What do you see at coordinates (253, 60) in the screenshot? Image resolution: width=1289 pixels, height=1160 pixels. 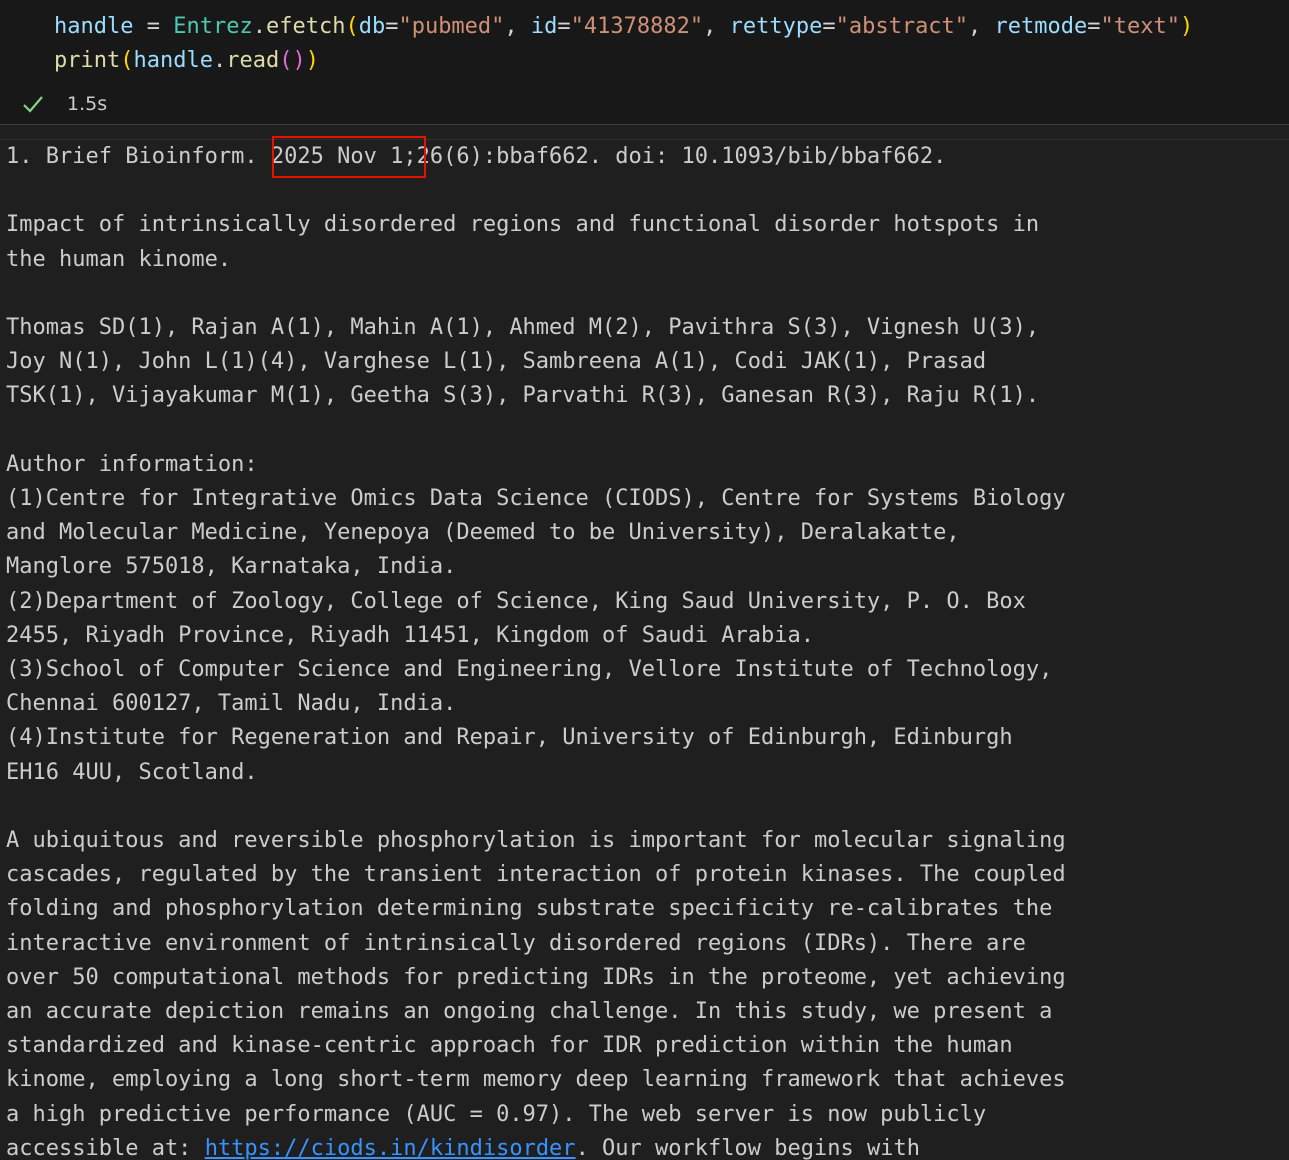 I see `code-token: read` at bounding box center [253, 60].